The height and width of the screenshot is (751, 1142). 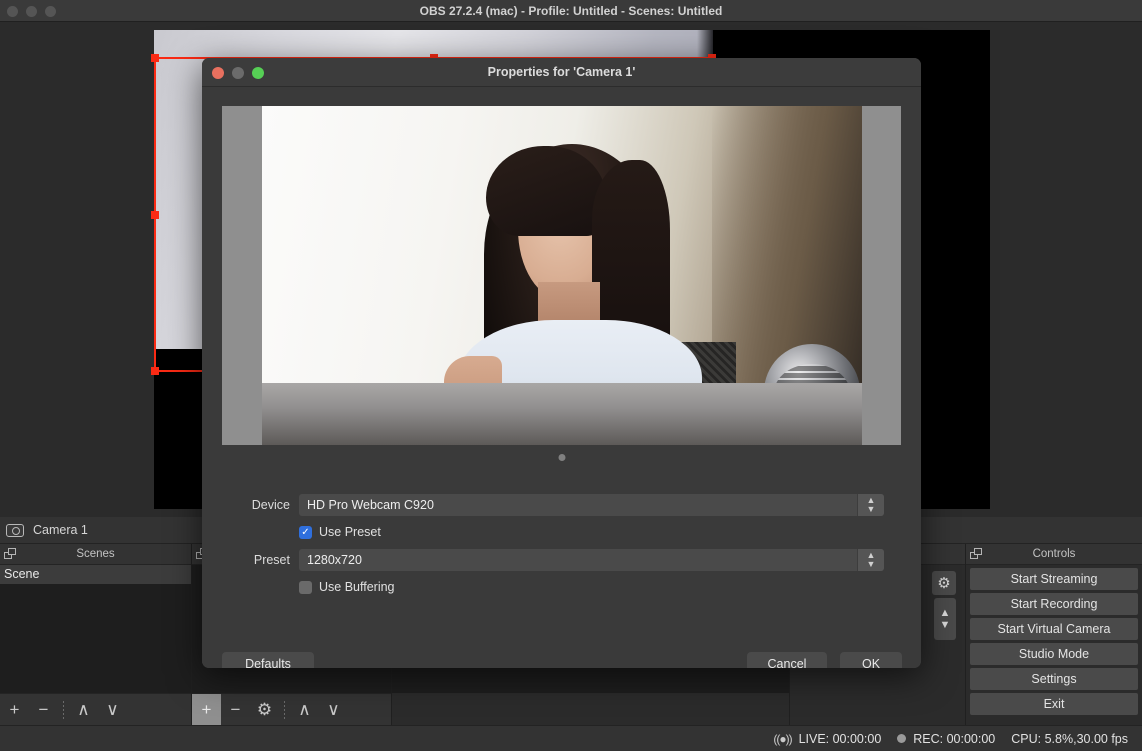 I want to click on scenes-dock: Scenes Scene + − ∧ ∨, so click(x=96, y=634).